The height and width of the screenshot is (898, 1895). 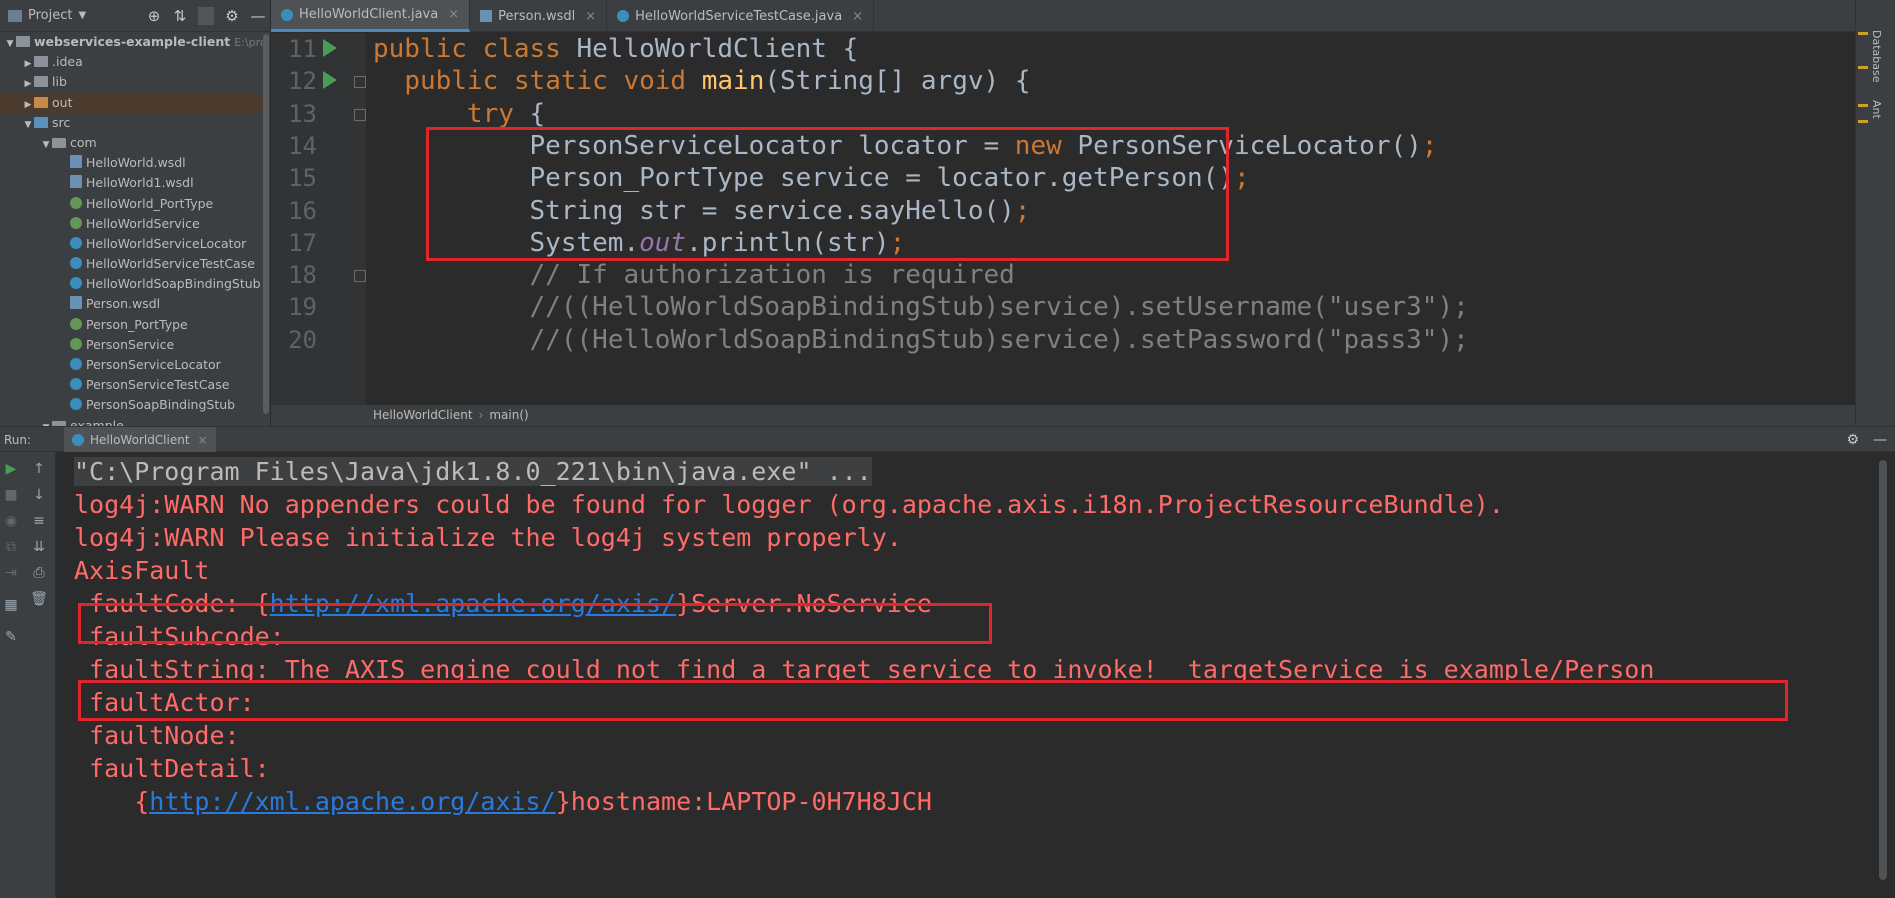 I want to click on tree-item: Person_PortType, so click(x=133, y=325).